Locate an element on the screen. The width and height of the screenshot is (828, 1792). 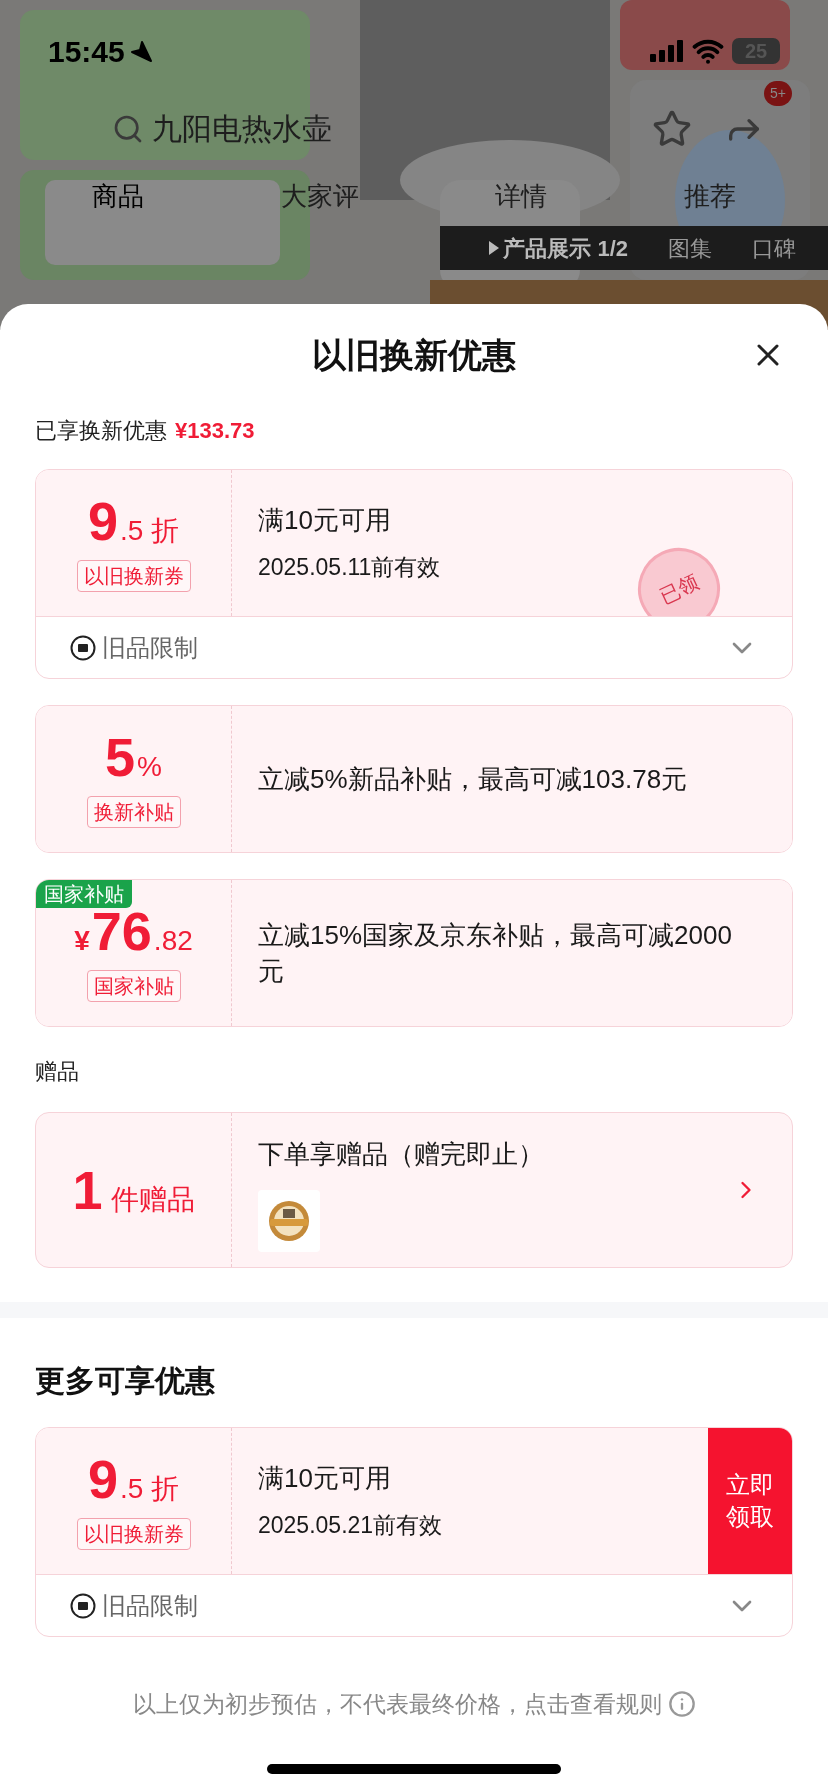
claim-button: 立即领取 is located at coordinates (750, 1501).